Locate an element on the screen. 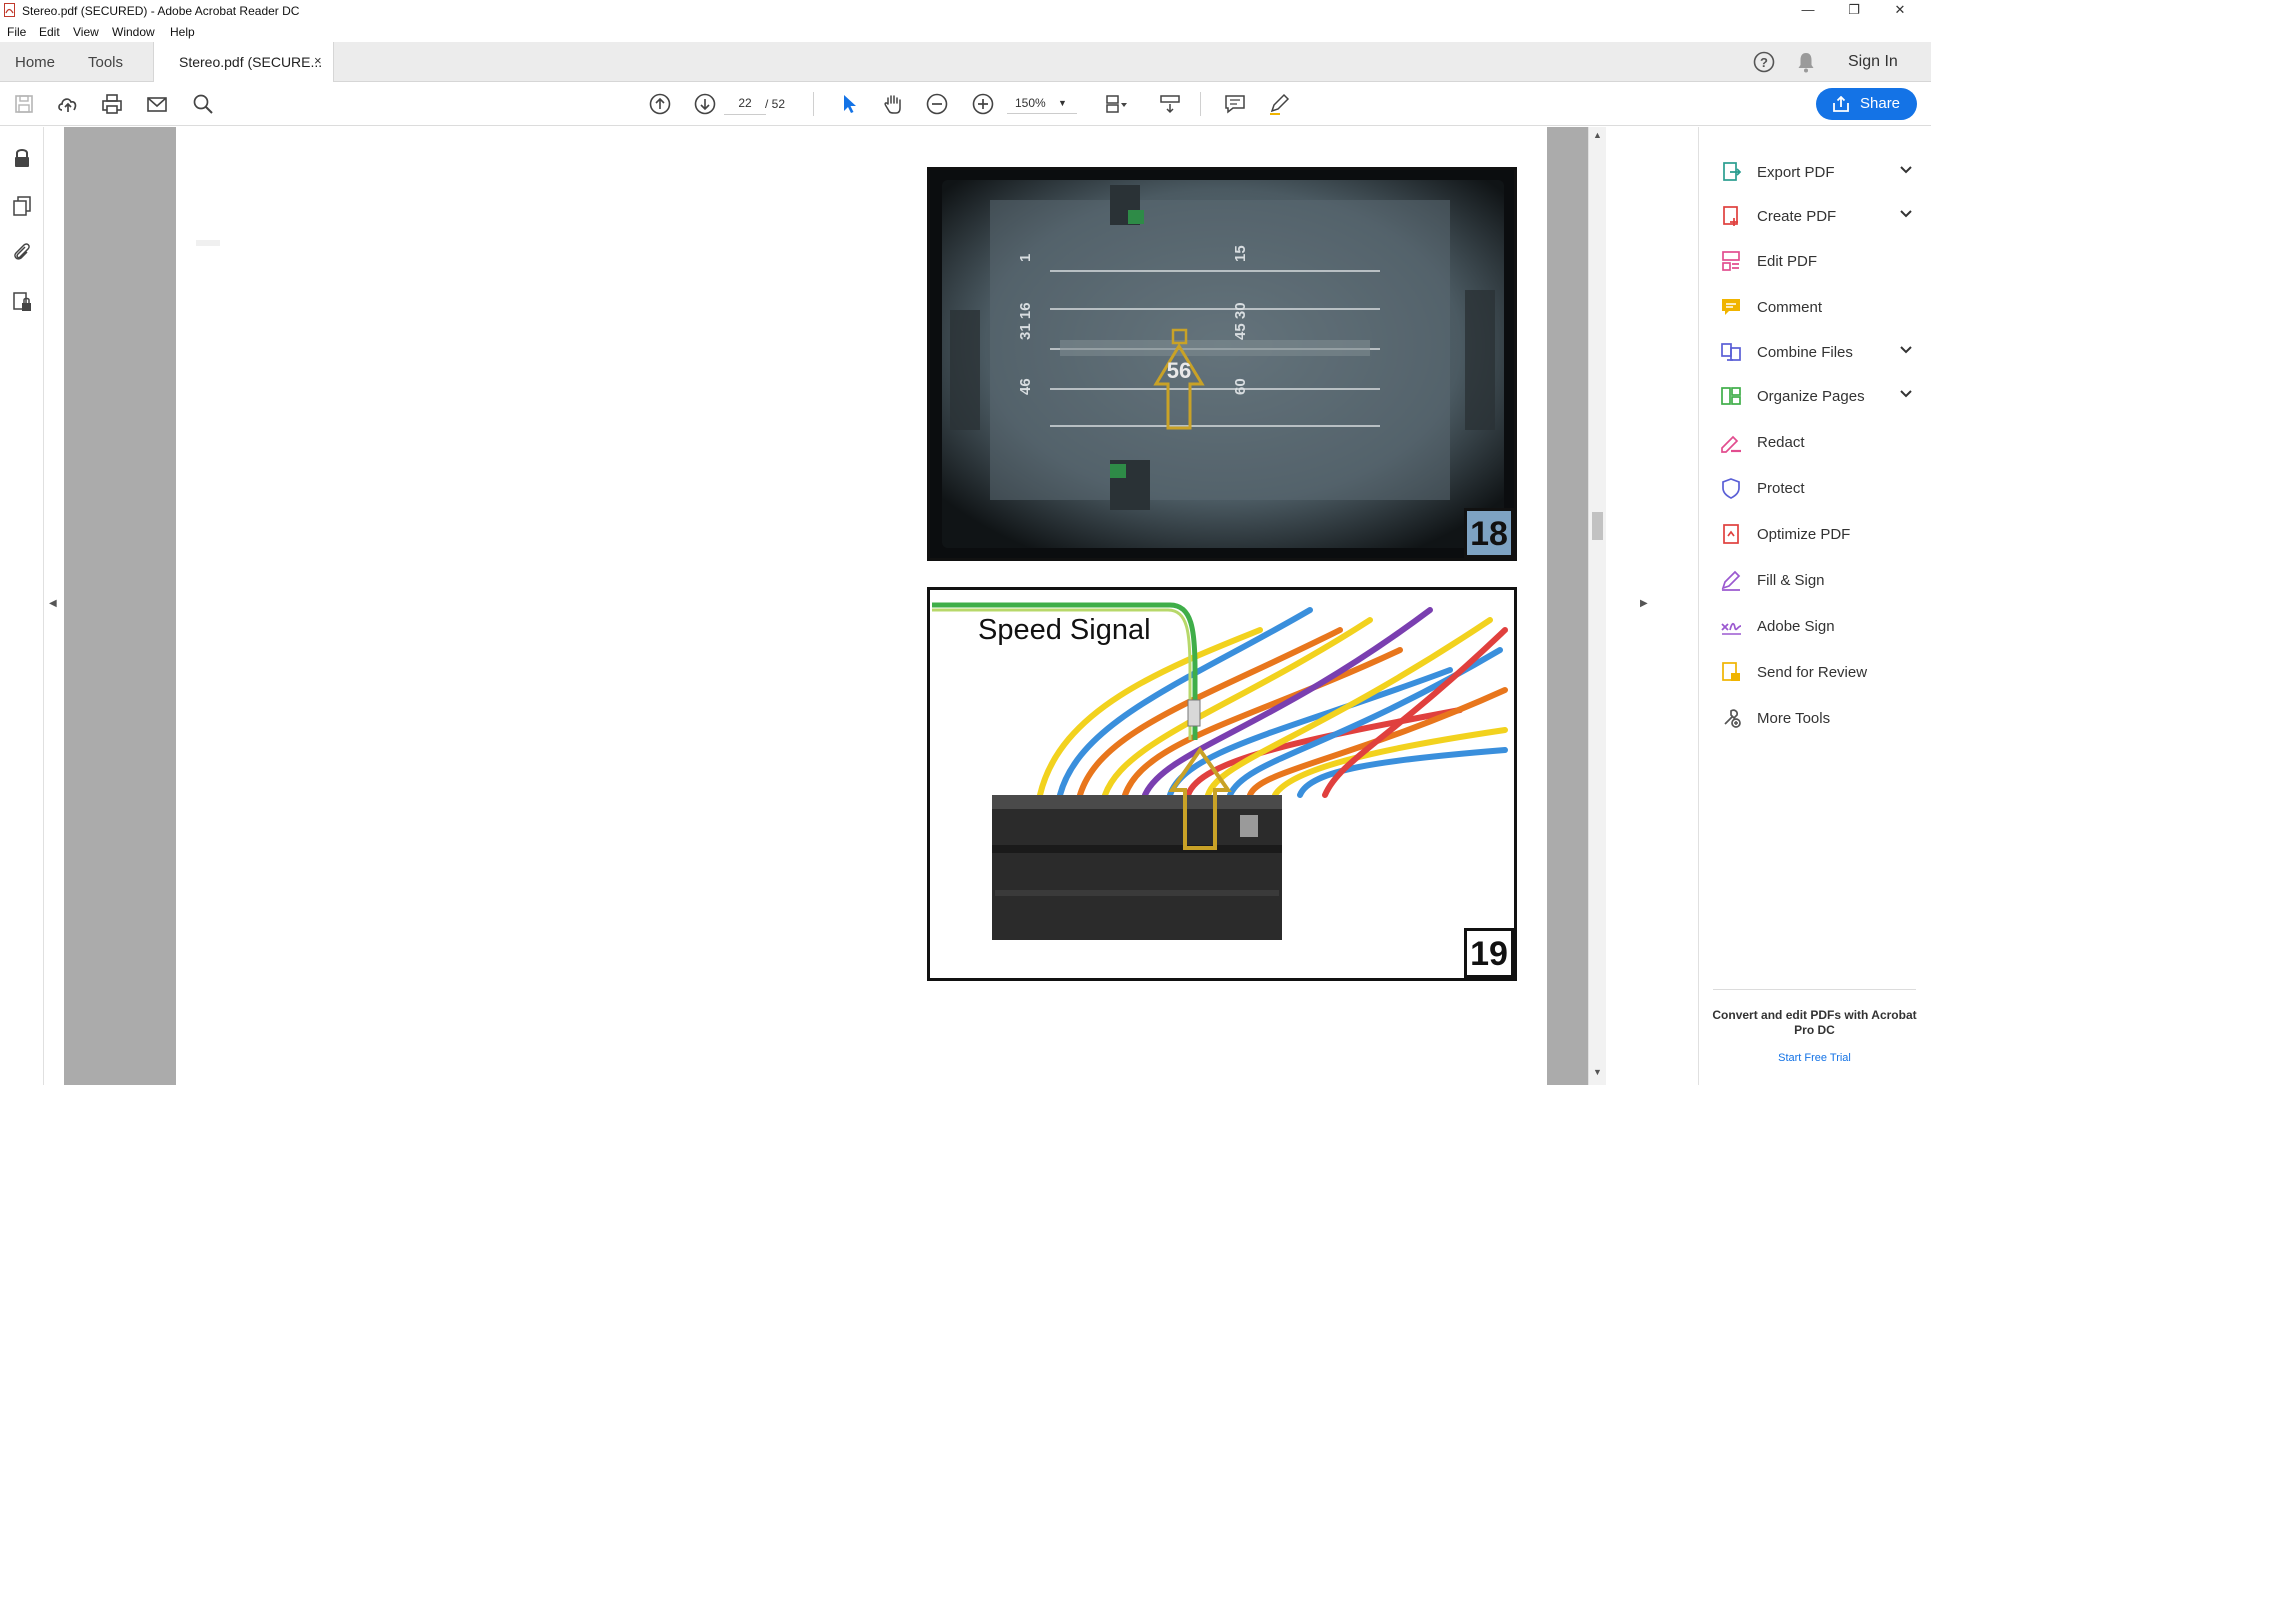 Image resolution: width=2274 pixels, height=1608 pixels. tool-label: Fill & Sign is located at coordinates (1791, 580).